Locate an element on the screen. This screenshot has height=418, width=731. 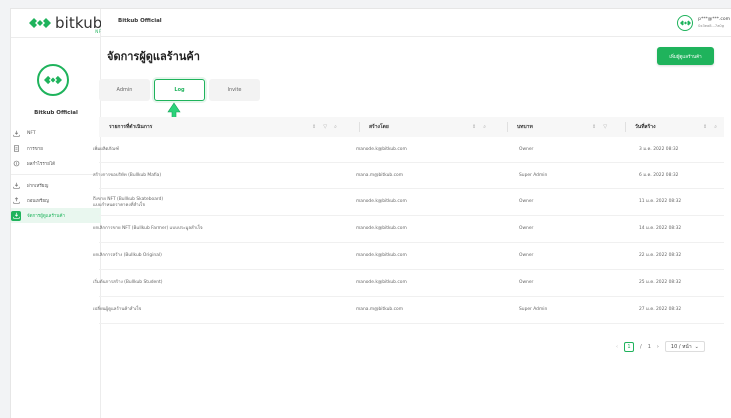
download-icon is located at coordinates (16, 134).